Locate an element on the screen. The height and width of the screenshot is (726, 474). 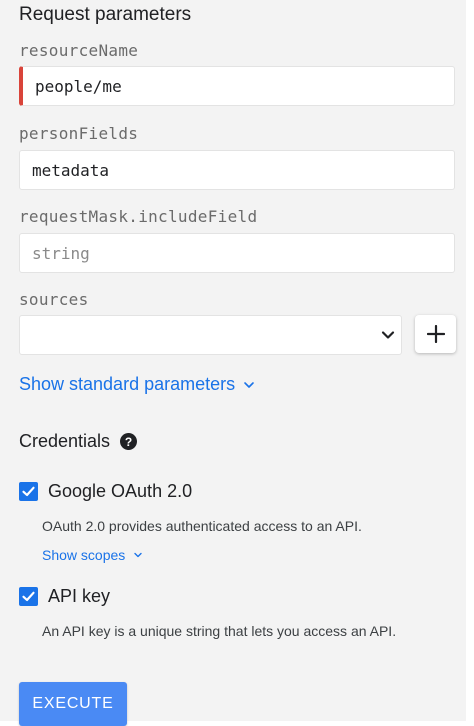
resource-name-value: people/me is located at coordinates (78, 86).